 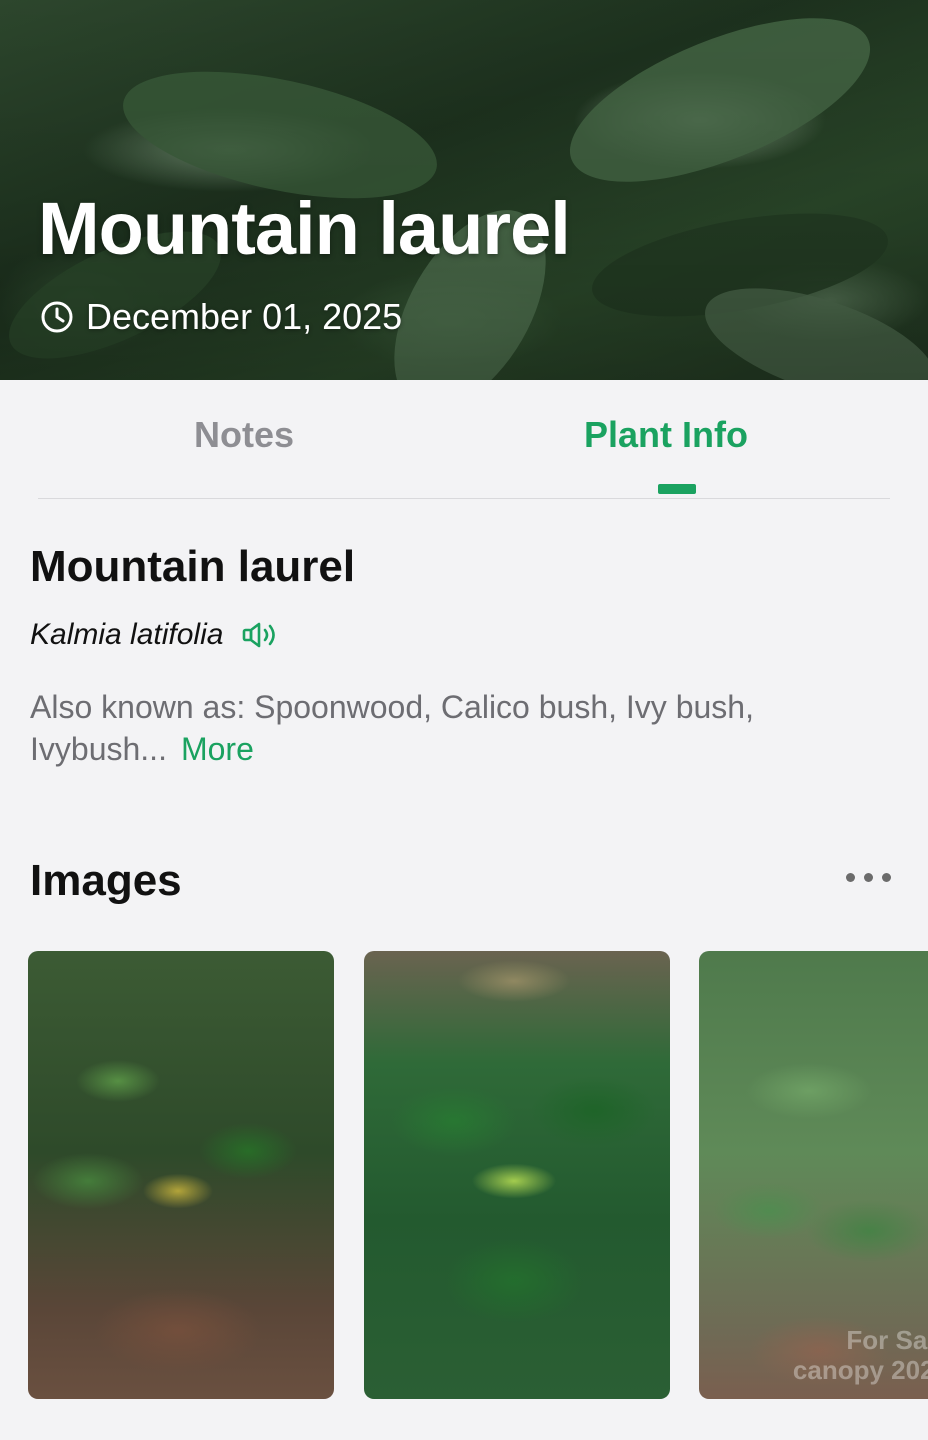 What do you see at coordinates (304, 228) in the screenshot?
I see `hero-title: Mountain laurel` at bounding box center [304, 228].